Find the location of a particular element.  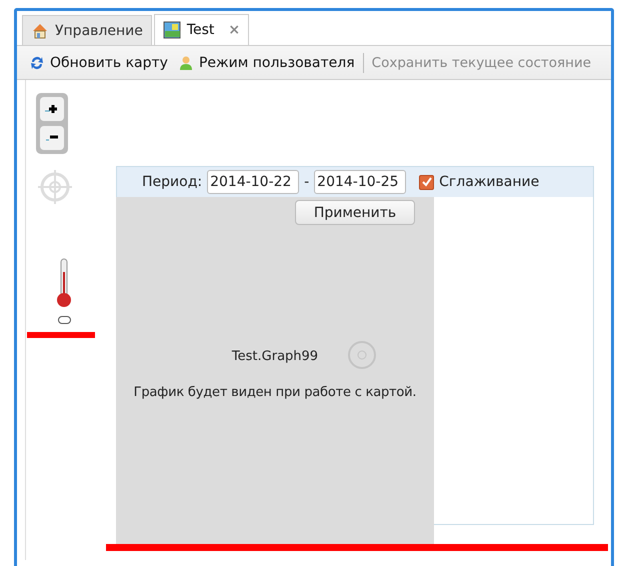

zoom-out-button is located at coordinates (52, 138).